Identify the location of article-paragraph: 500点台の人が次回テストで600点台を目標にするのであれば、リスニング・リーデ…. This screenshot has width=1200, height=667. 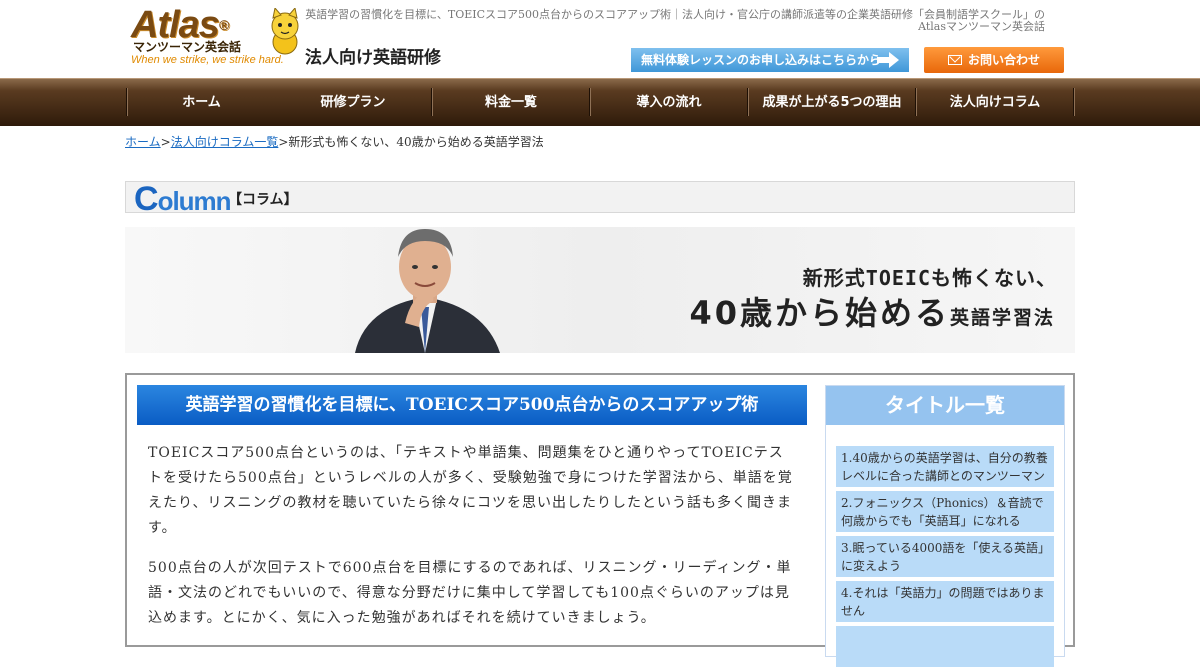
(470, 593).